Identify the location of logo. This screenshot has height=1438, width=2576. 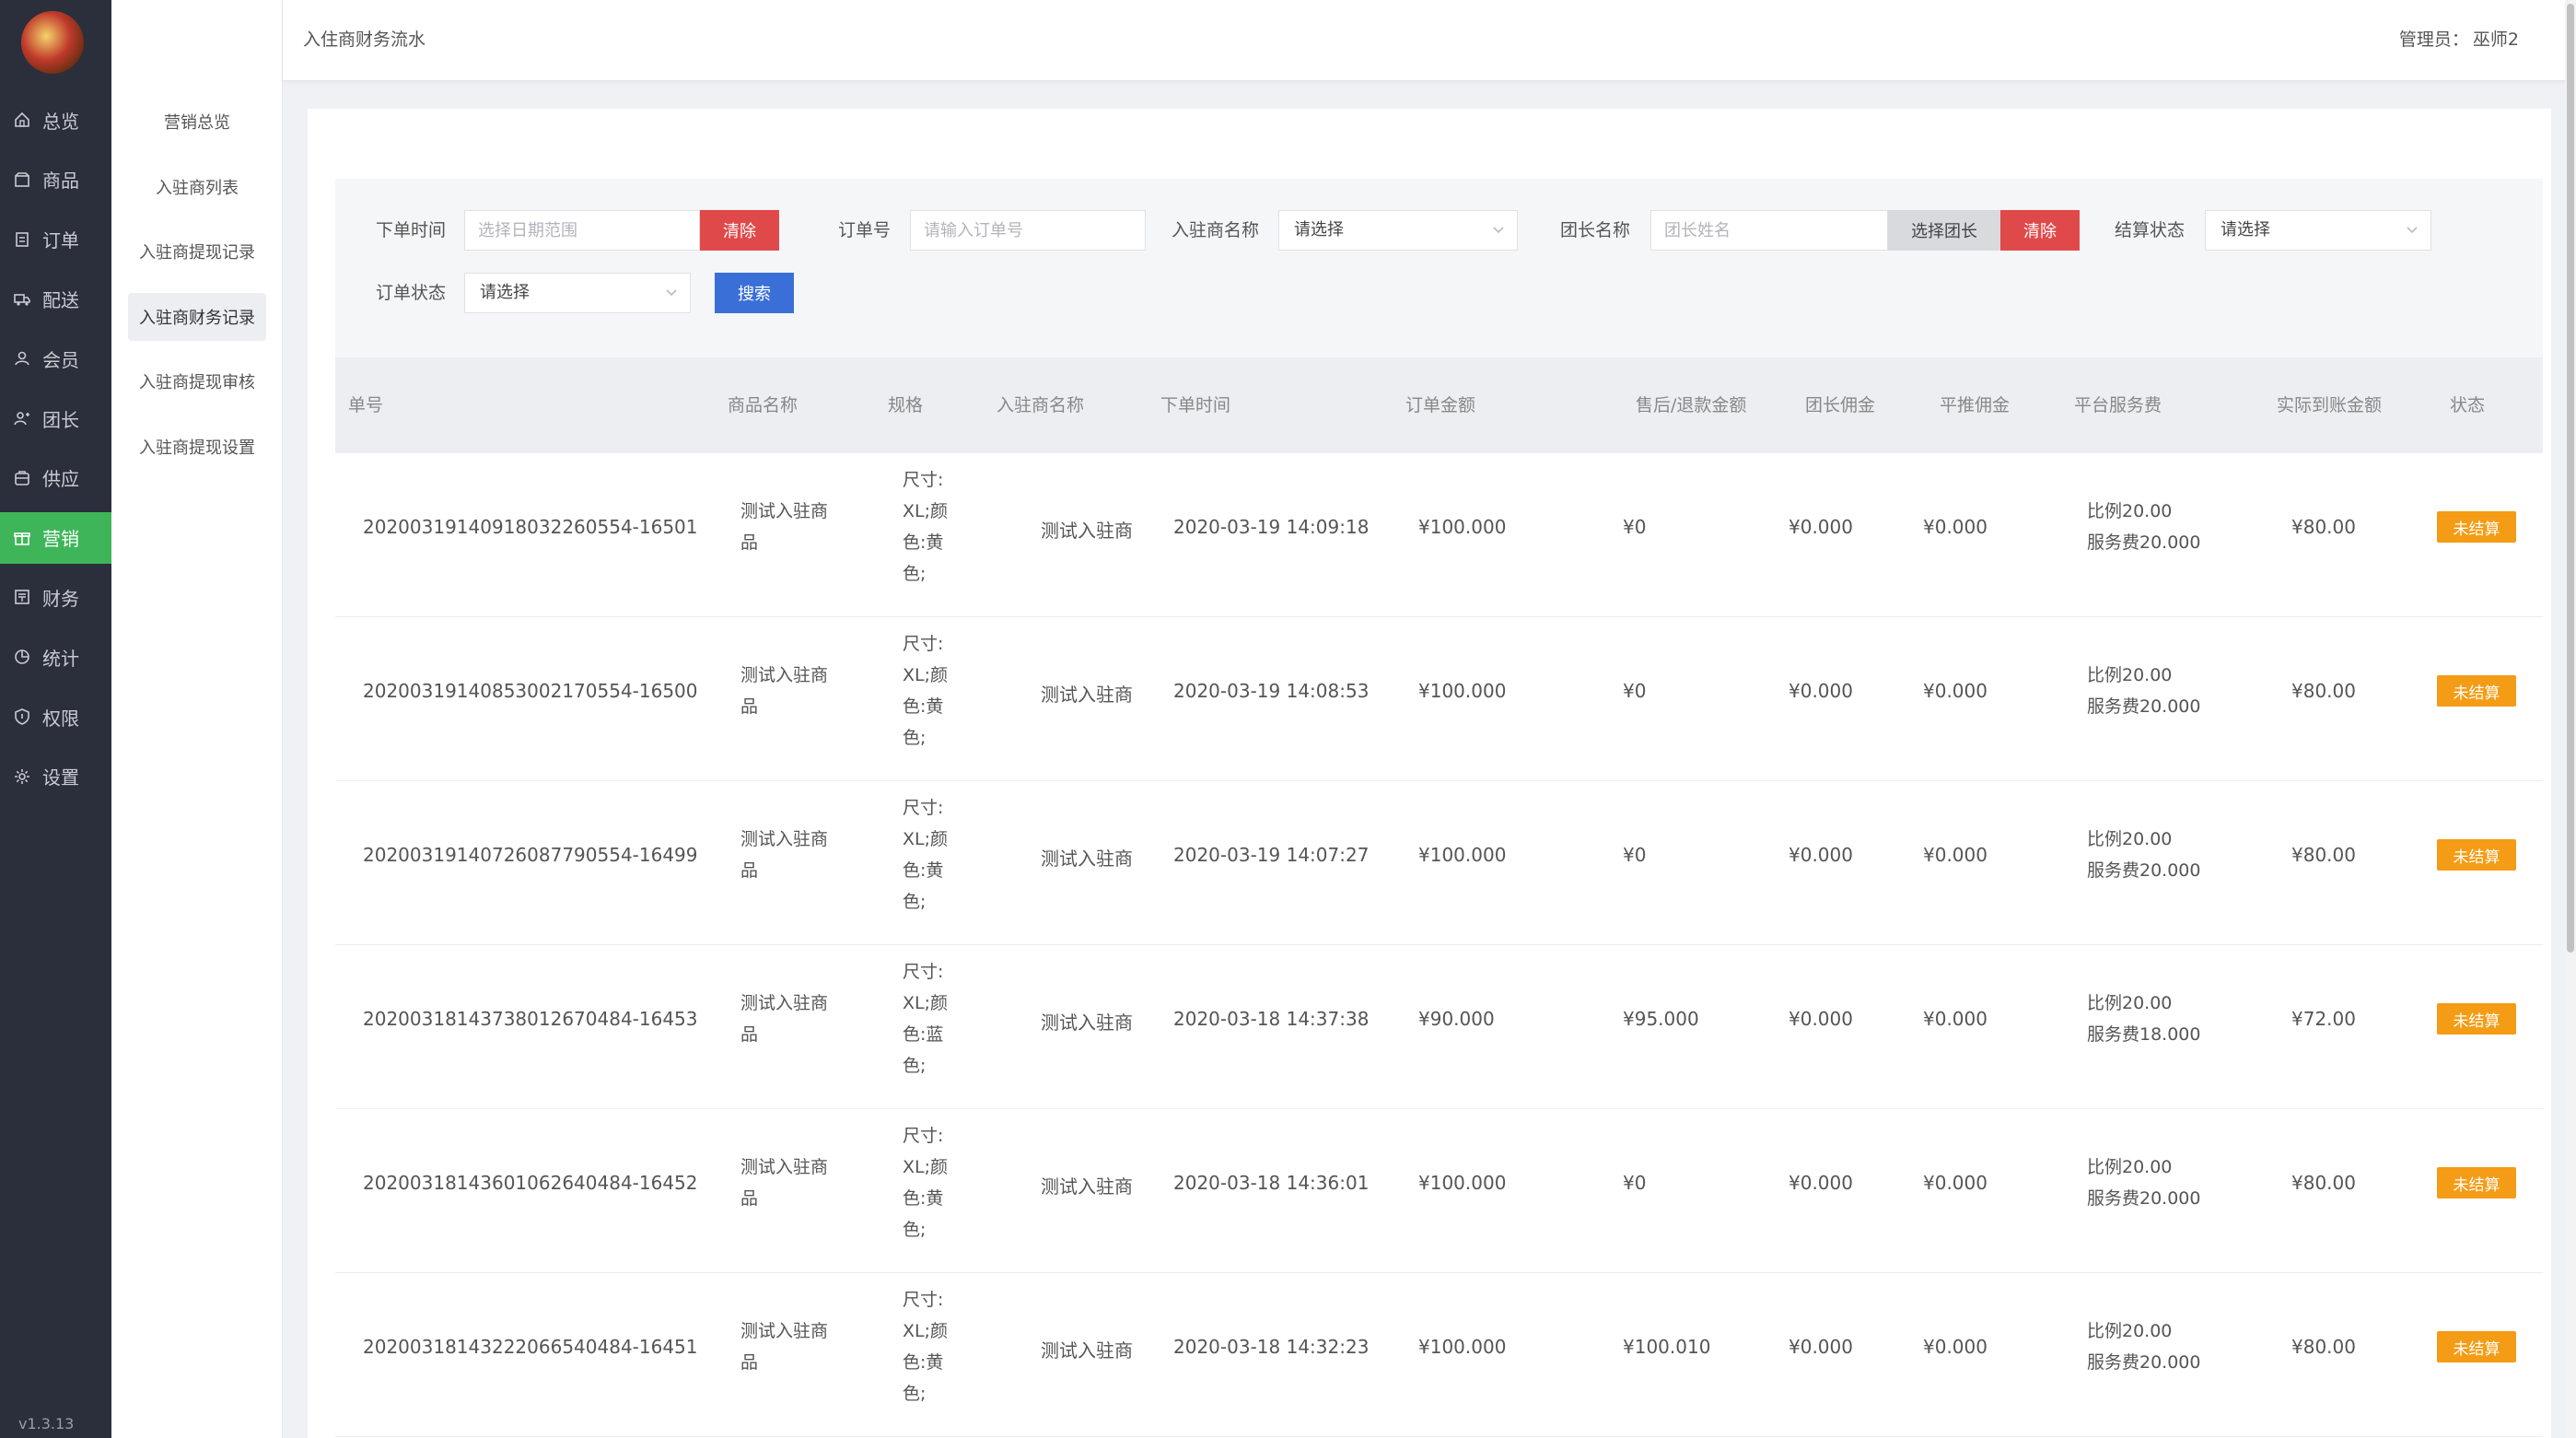
(52, 42).